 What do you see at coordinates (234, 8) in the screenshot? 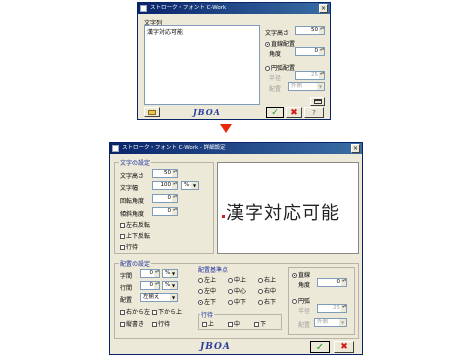
I see `top-dialog-titlebar: ストローク・フォント C-Work ×` at bounding box center [234, 8].